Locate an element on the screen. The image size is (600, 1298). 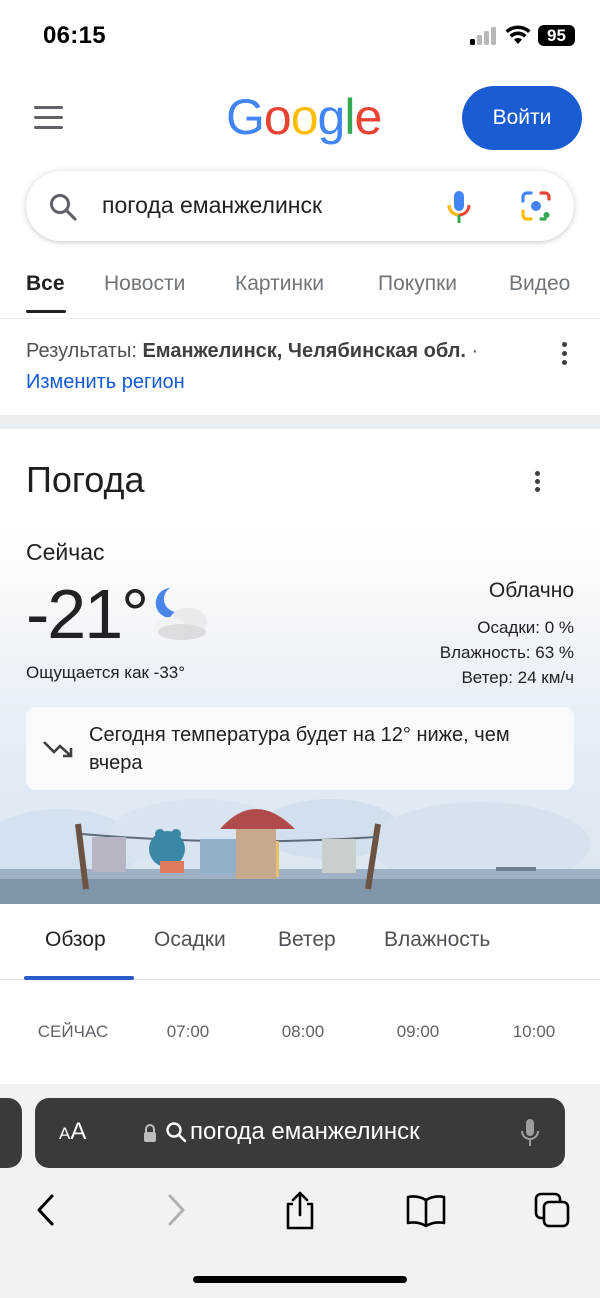
search-input: погода еманжелинск is located at coordinates (212, 205).